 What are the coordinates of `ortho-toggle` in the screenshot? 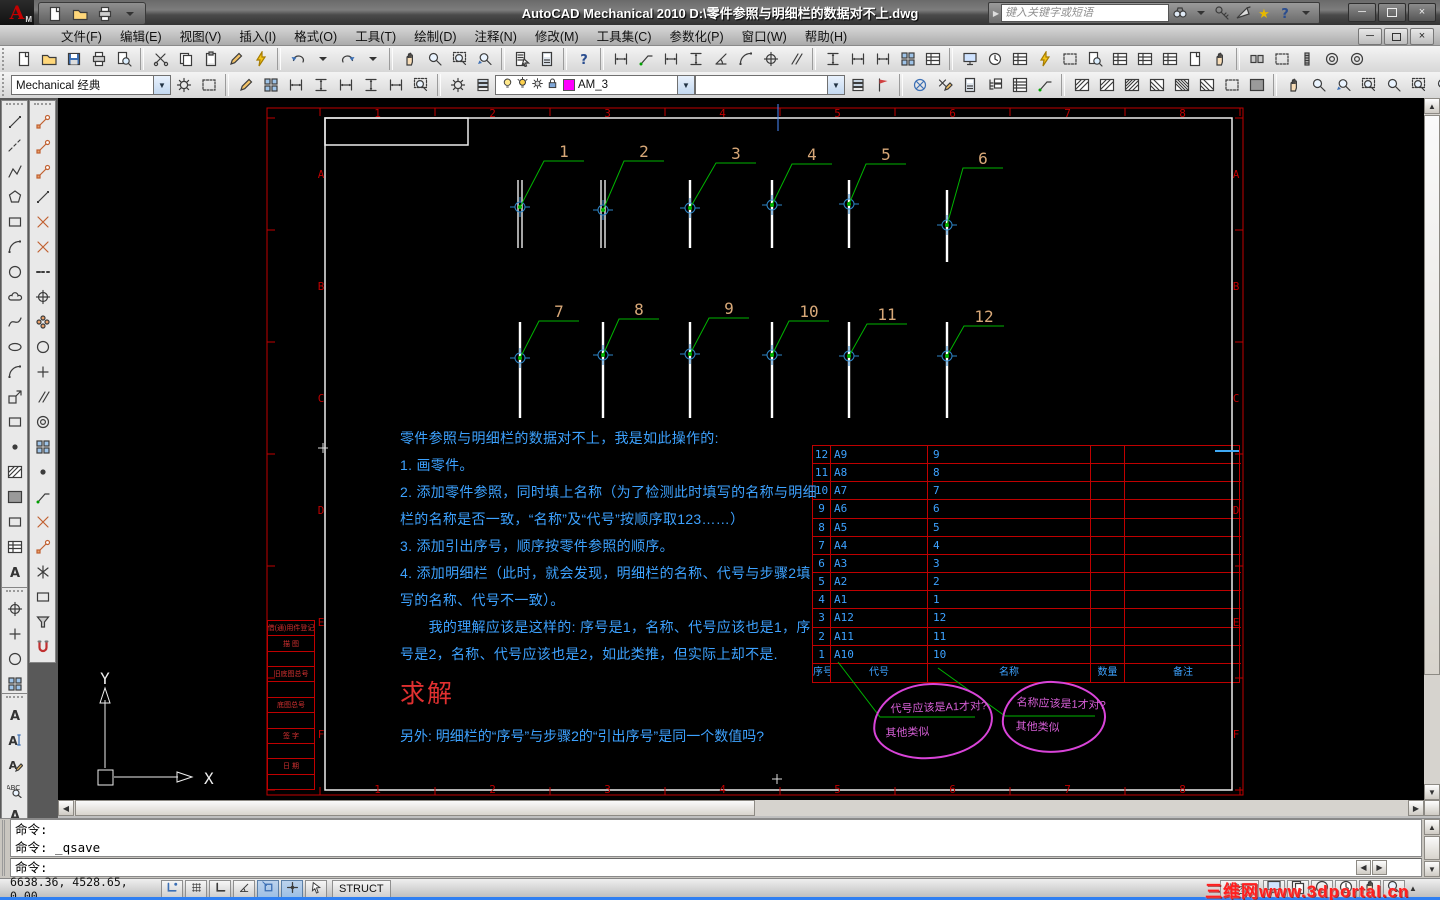 It's located at (220, 888).